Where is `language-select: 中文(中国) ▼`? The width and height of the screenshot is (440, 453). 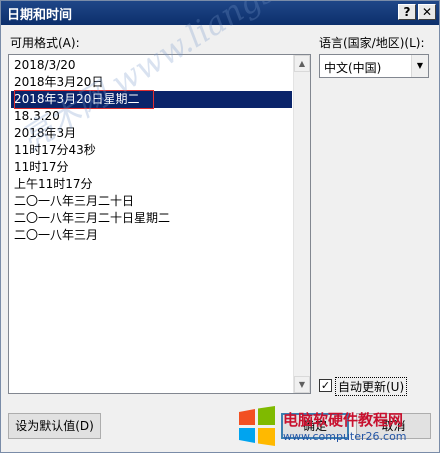 language-select: 中文(中国) ▼ is located at coordinates (374, 66).